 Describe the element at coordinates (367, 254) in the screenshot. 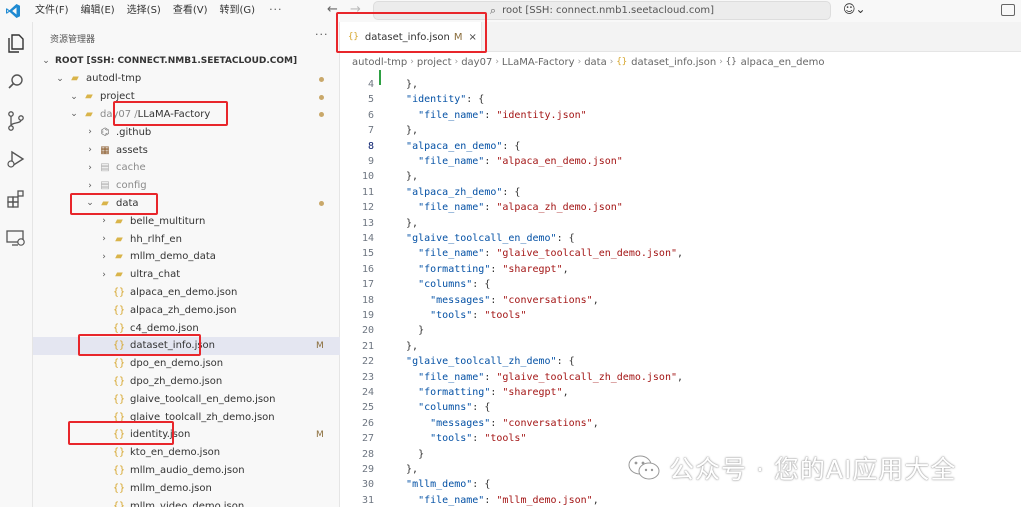

I see `line-number: 15` at that location.